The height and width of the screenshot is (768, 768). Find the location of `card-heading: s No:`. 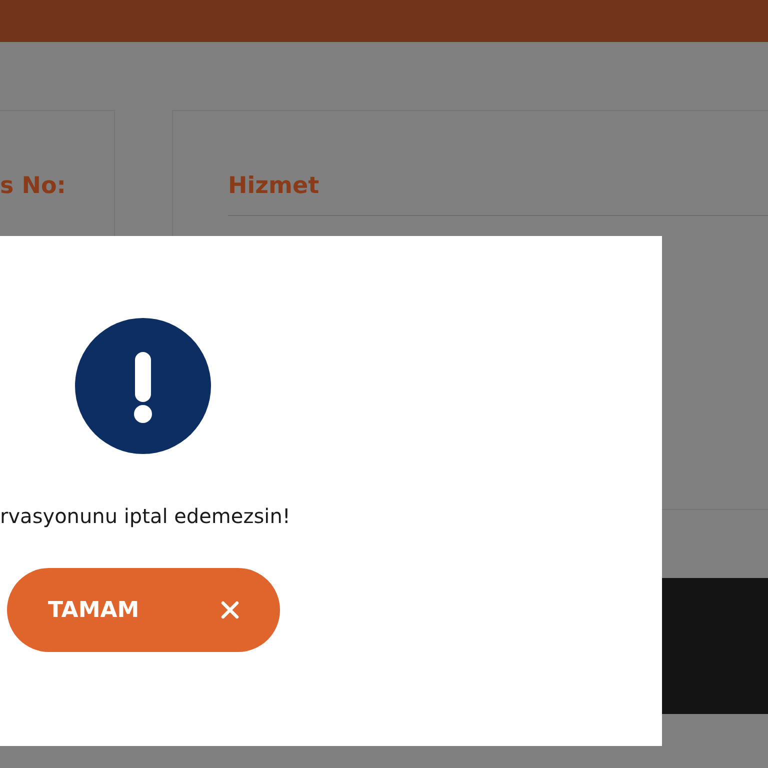

card-heading: s No: is located at coordinates (33, 186).